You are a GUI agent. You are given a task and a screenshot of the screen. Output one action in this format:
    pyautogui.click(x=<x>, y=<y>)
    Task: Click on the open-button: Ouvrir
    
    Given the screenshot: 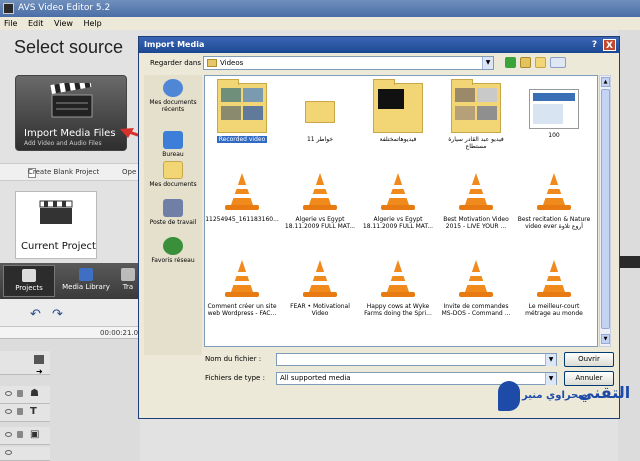 What is the action you would take?
    pyautogui.click(x=589, y=359)
    